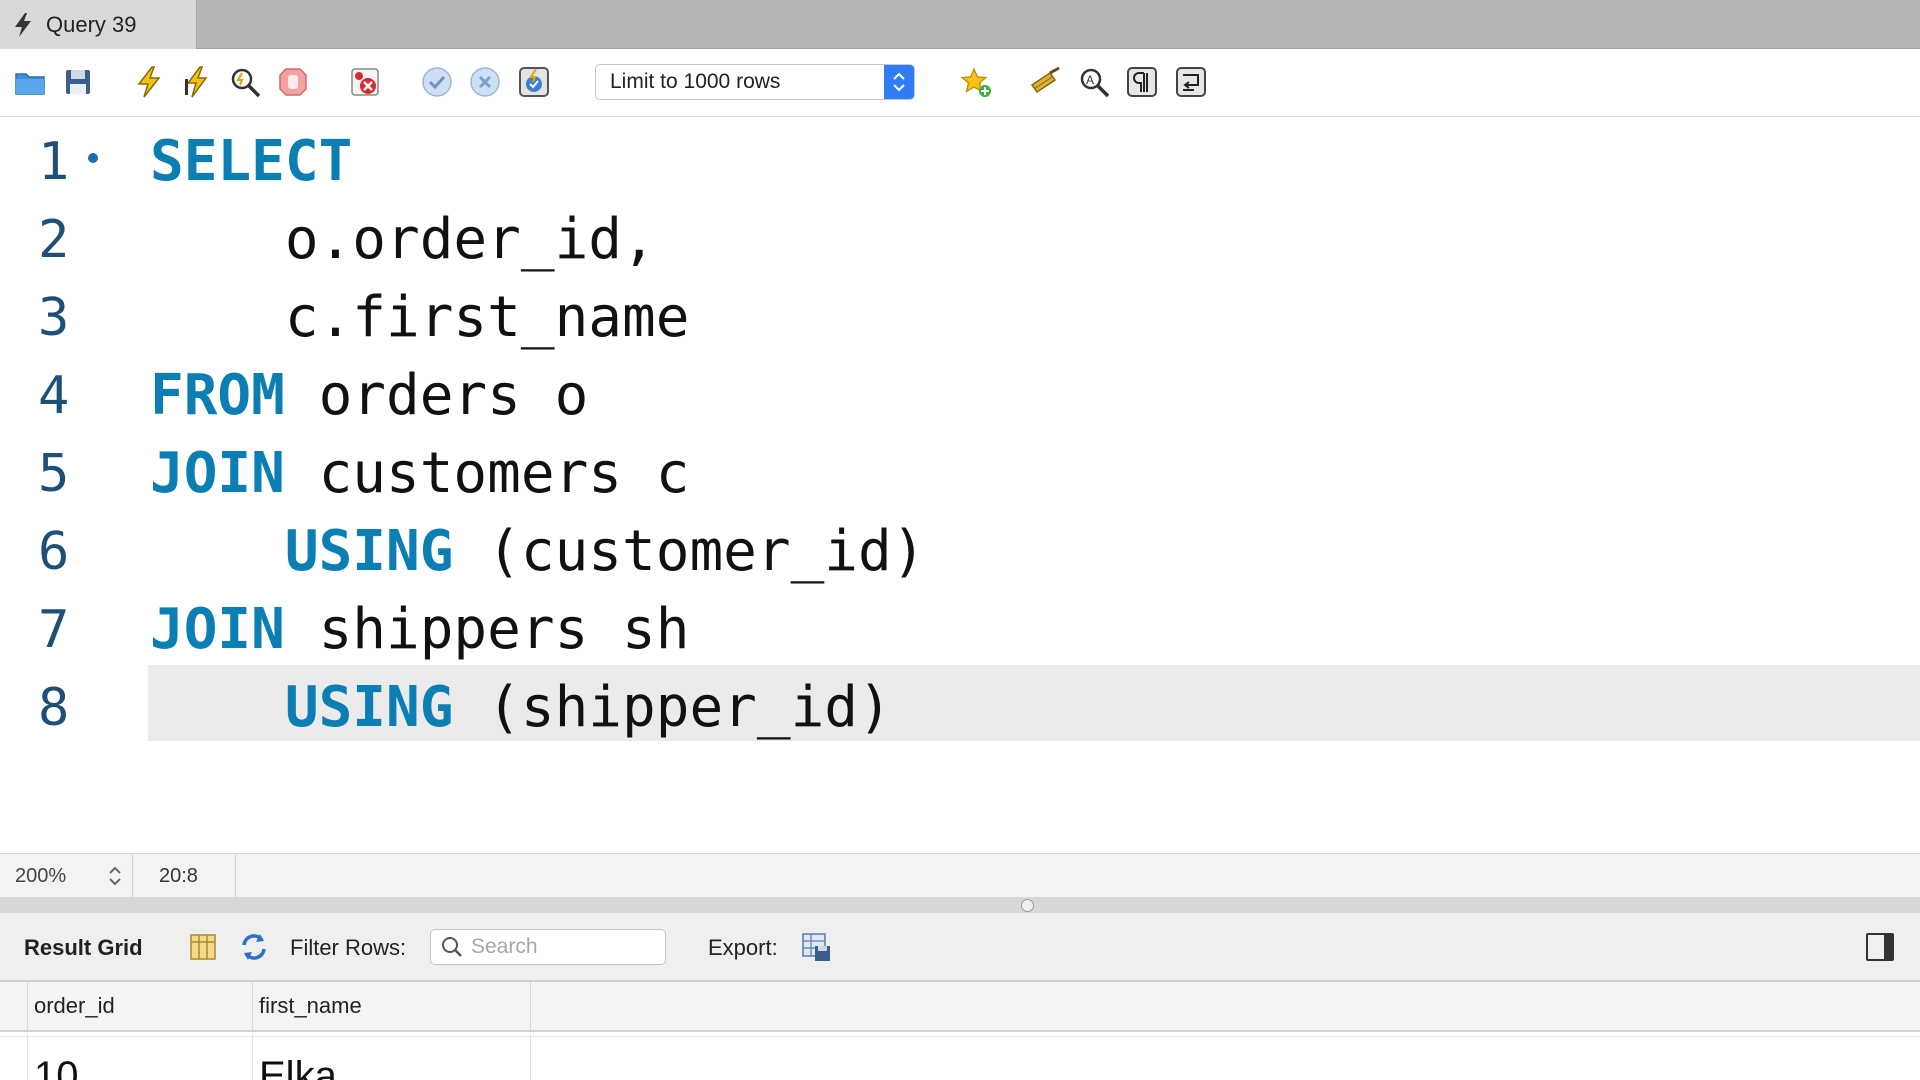 This screenshot has height=1080, width=1920. Describe the element at coordinates (1880, 947) in the screenshot. I see `side-panel-toggle-icon` at that location.